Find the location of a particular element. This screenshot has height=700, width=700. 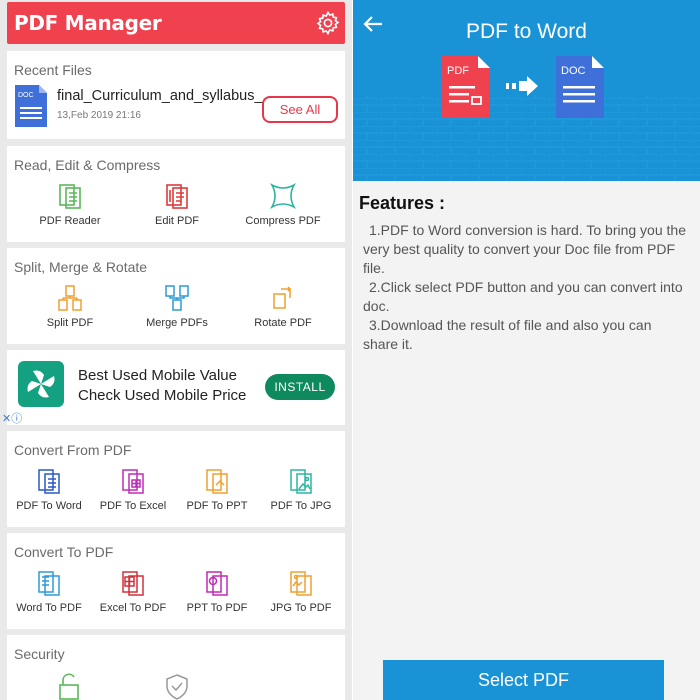

unlock-icon is located at coordinates (69, 686).